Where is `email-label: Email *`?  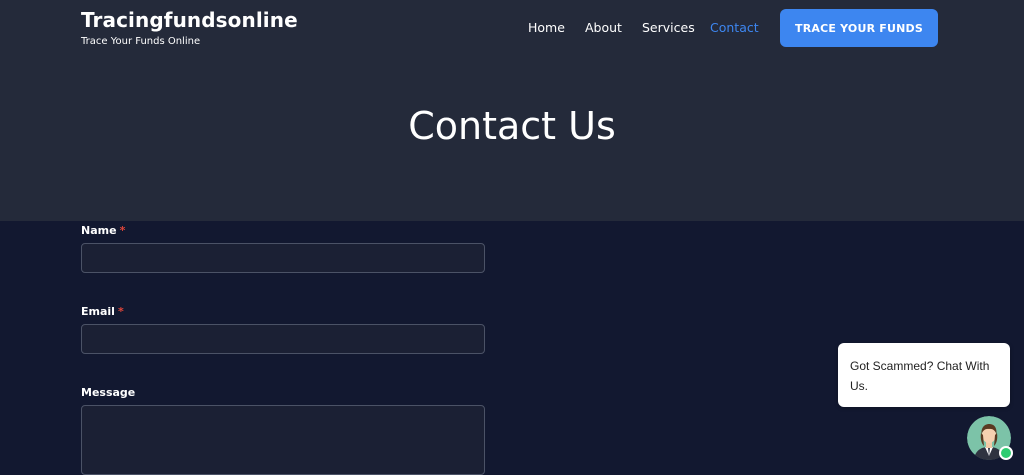 email-label: Email * is located at coordinates (102, 311).